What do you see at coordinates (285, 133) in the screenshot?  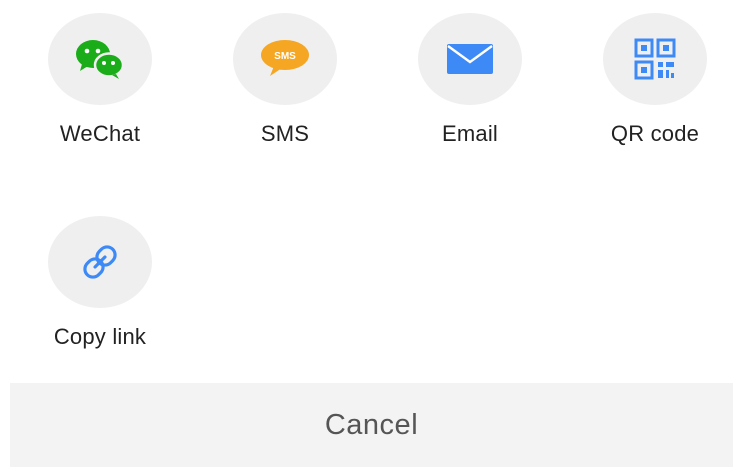 I see `share-option-label: SMS` at bounding box center [285, 133].